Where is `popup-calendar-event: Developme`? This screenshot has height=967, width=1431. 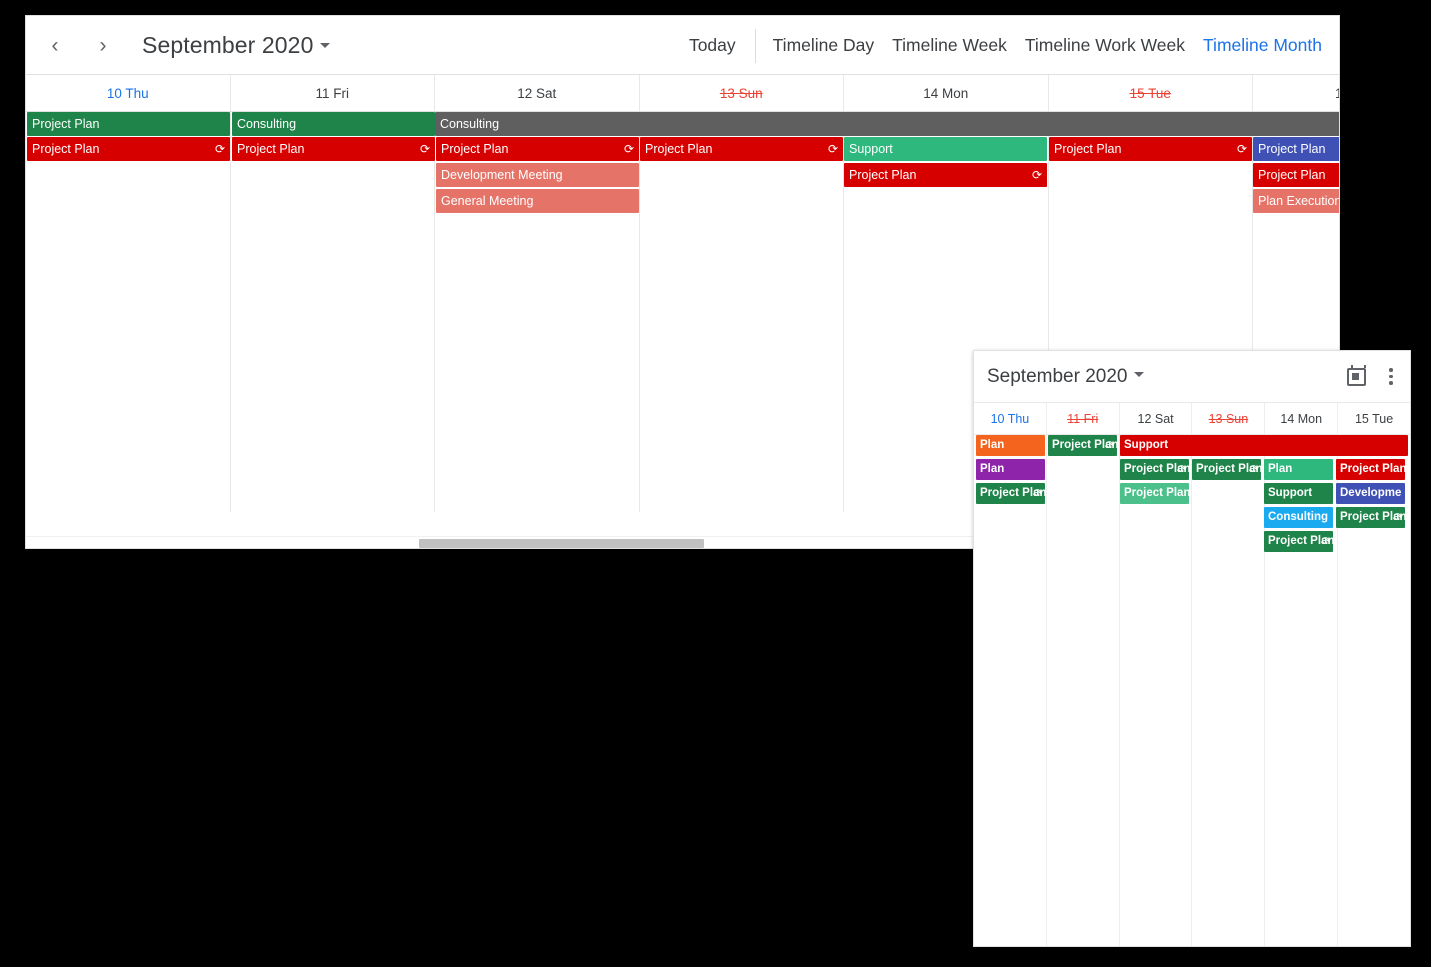 popup-calendar-event: Developme is located at coordinates (1370, 493).